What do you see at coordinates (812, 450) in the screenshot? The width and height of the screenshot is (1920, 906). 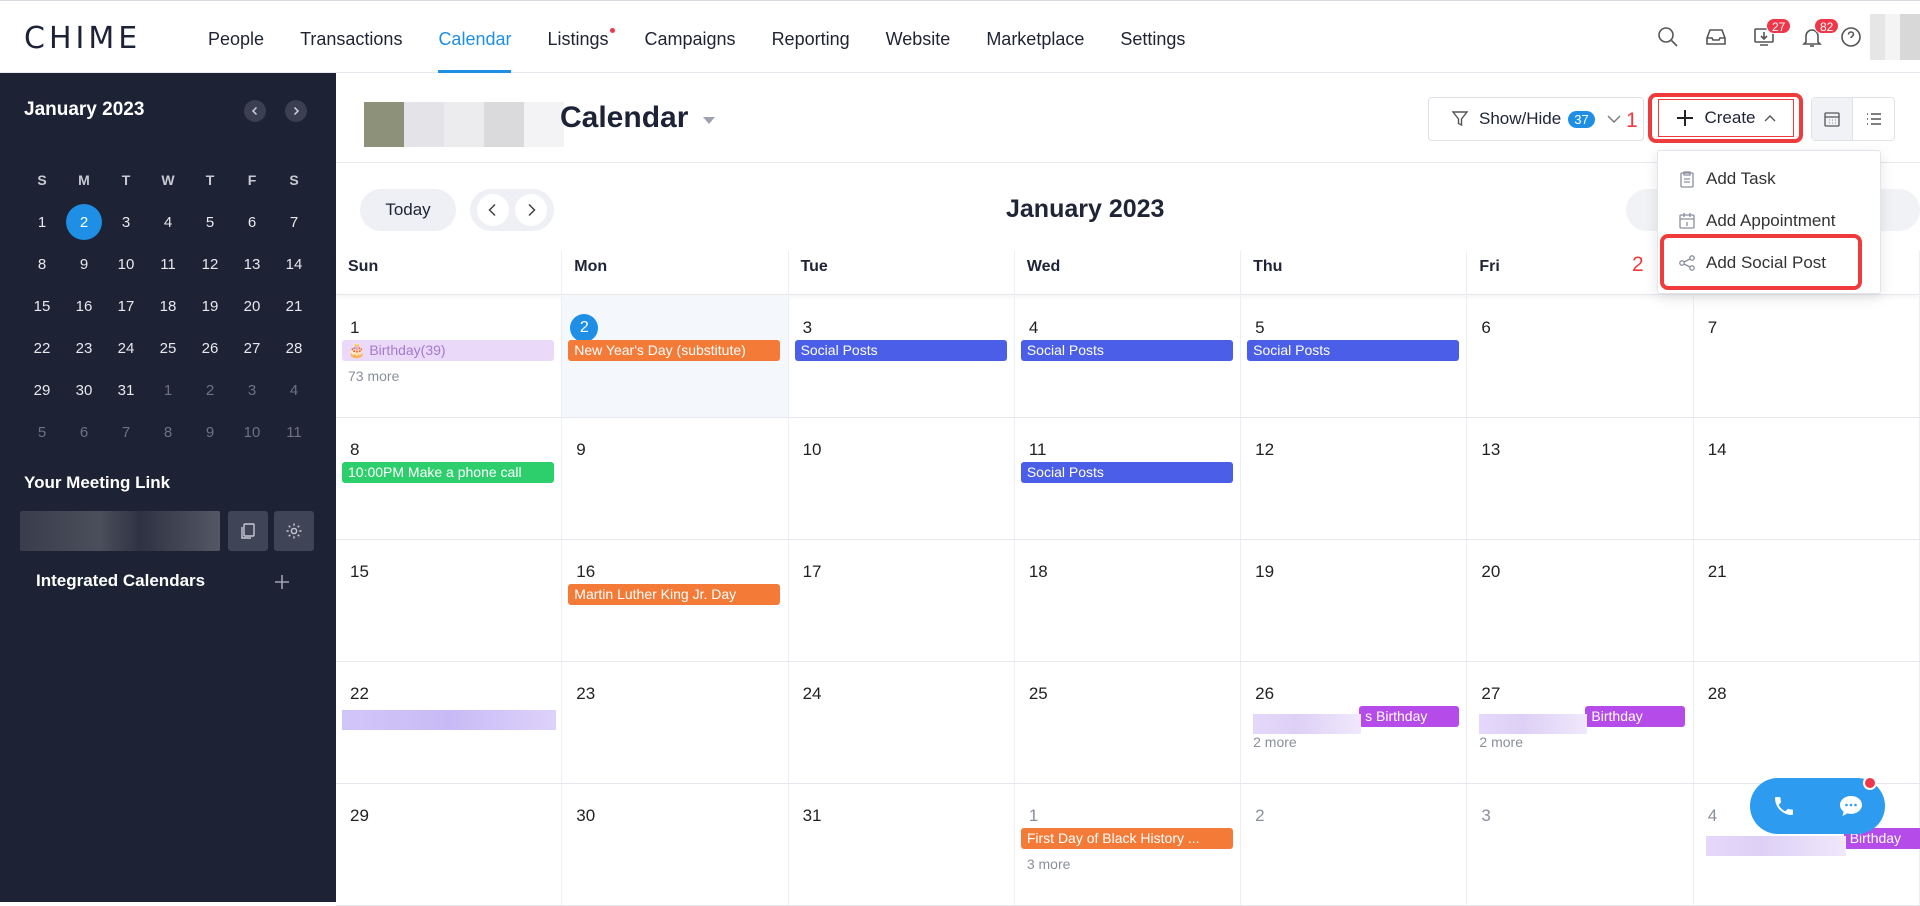 I see `date-number: 10` at bounding box center [812, 450].